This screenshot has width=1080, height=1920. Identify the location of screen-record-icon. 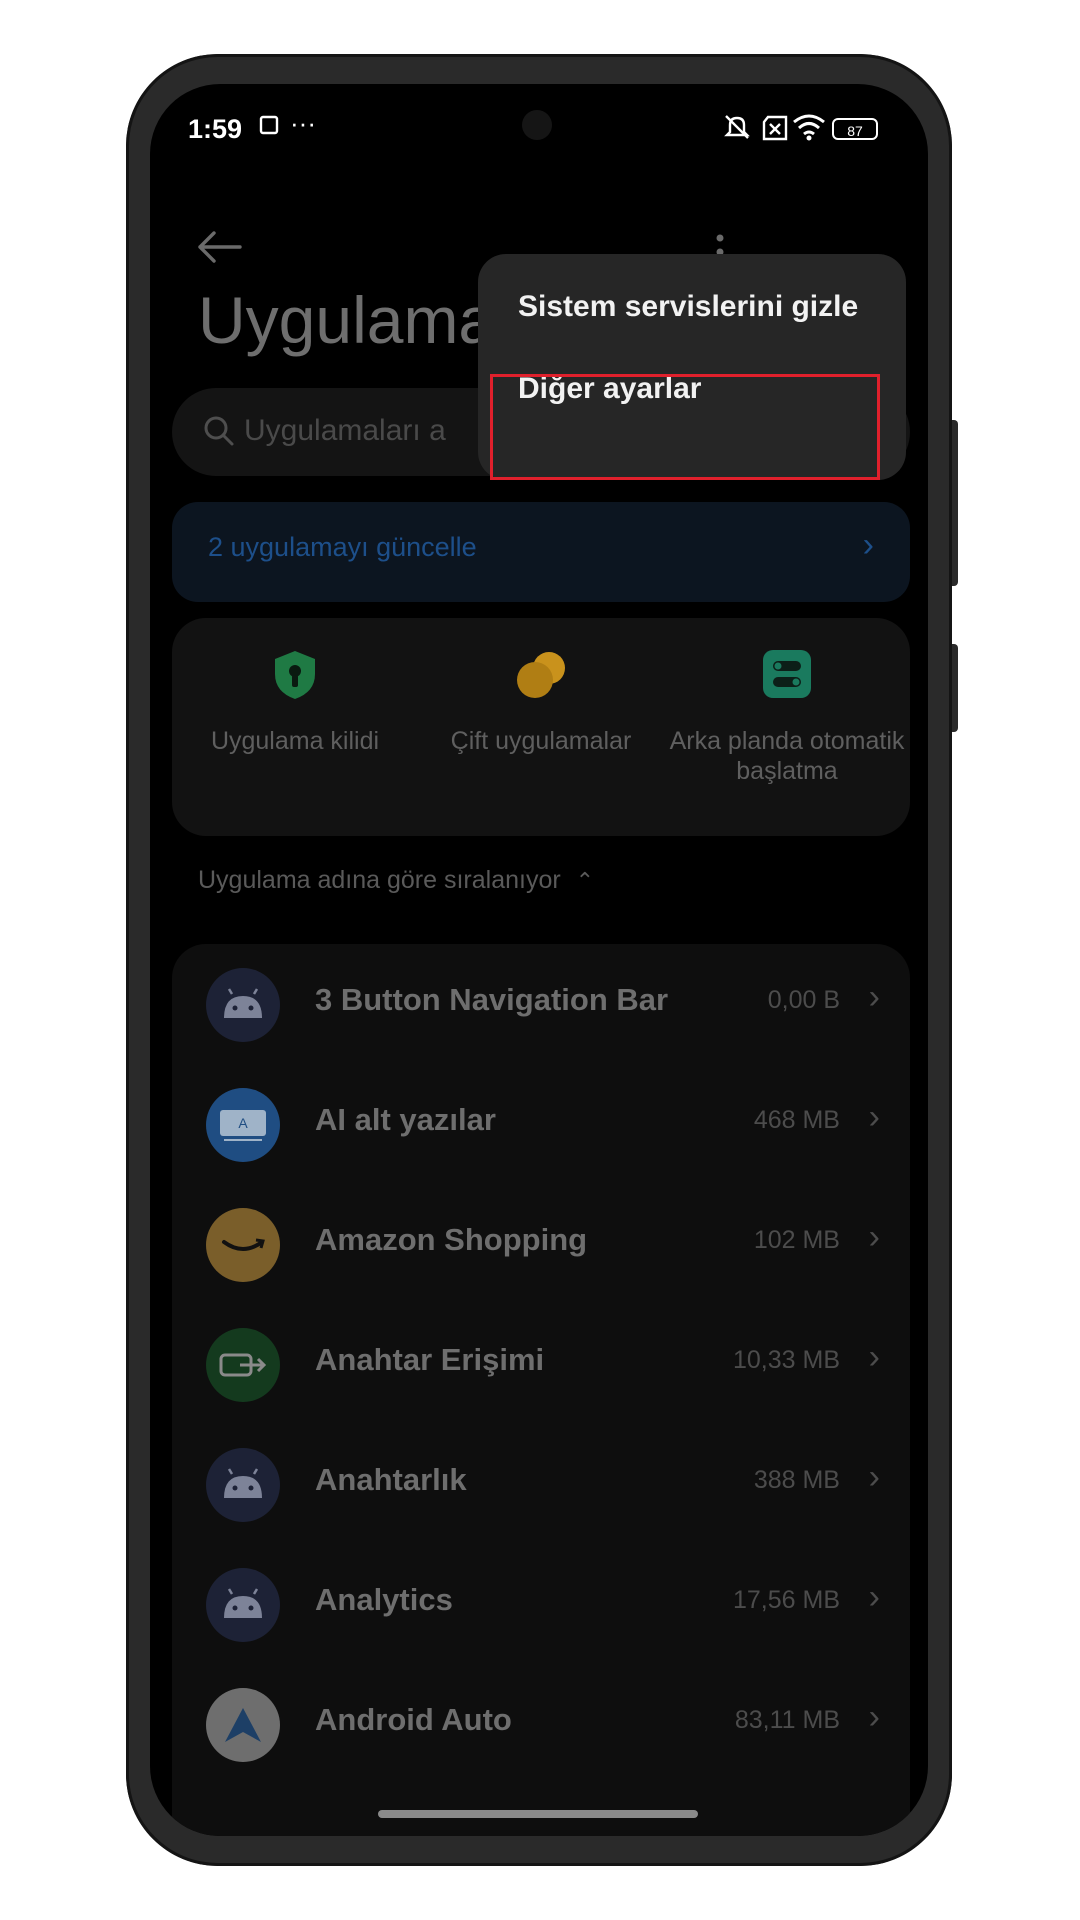
(269, 128).